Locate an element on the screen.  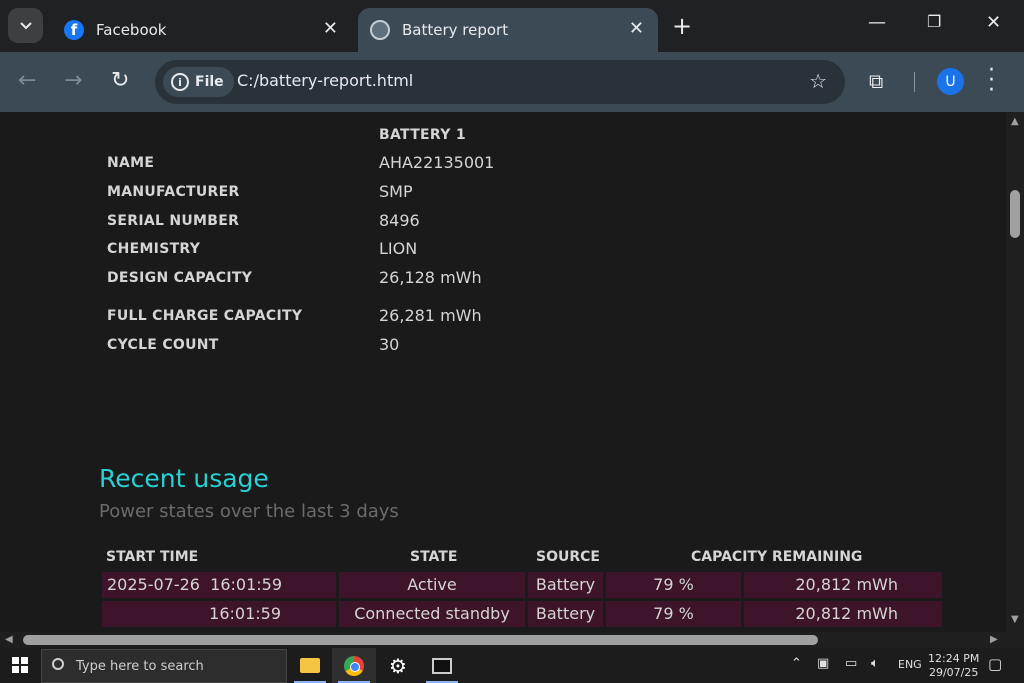
row-date: 2025-07-26 is located at coordinates (153, 584).